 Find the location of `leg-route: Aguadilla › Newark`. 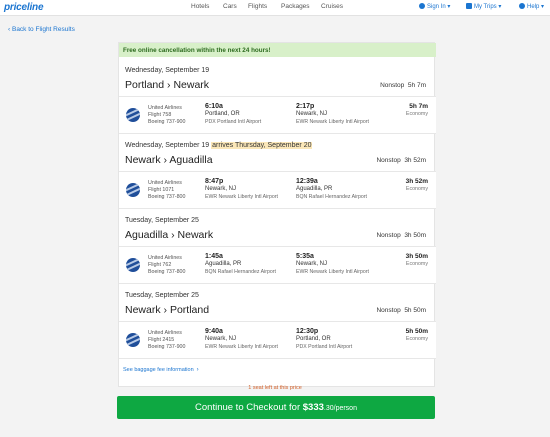

leg-route: Aguadilla › Newark is located at coordinates (169, 235).